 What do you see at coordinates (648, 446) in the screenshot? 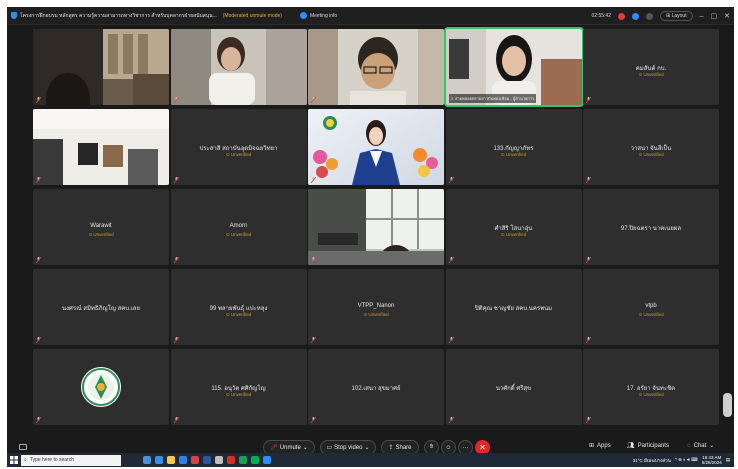
I see `participants-button: 👥︎ Participants` at bounding box center [648, 446].